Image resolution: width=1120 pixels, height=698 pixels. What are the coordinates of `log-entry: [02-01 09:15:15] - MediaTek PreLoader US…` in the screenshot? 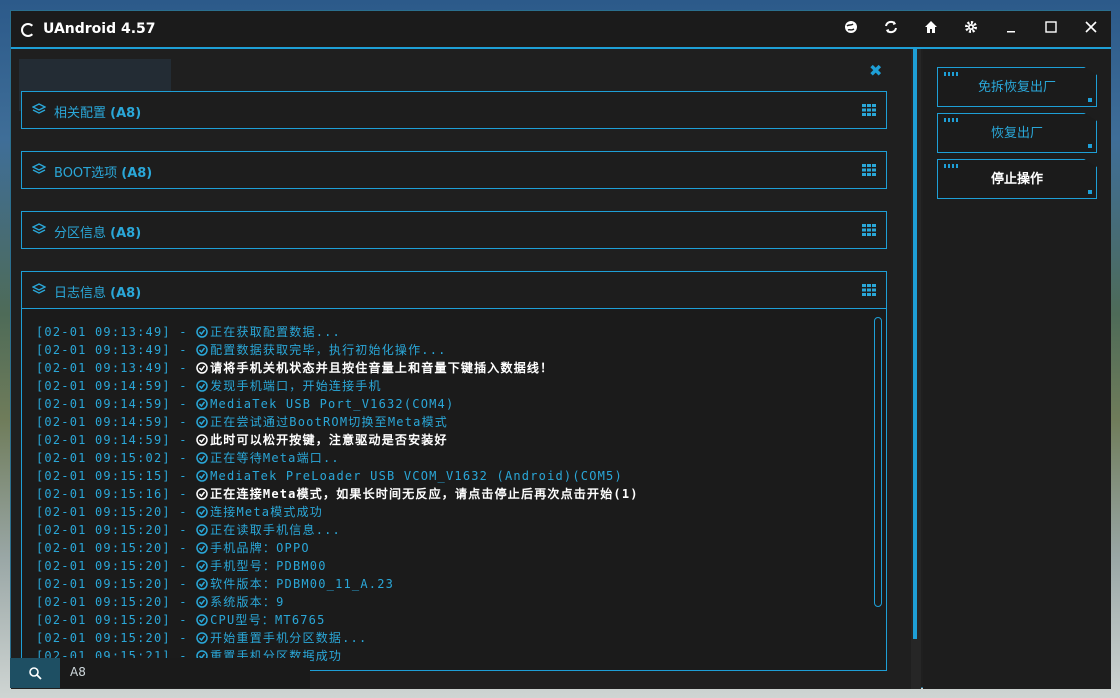 It's located at (451, 476).